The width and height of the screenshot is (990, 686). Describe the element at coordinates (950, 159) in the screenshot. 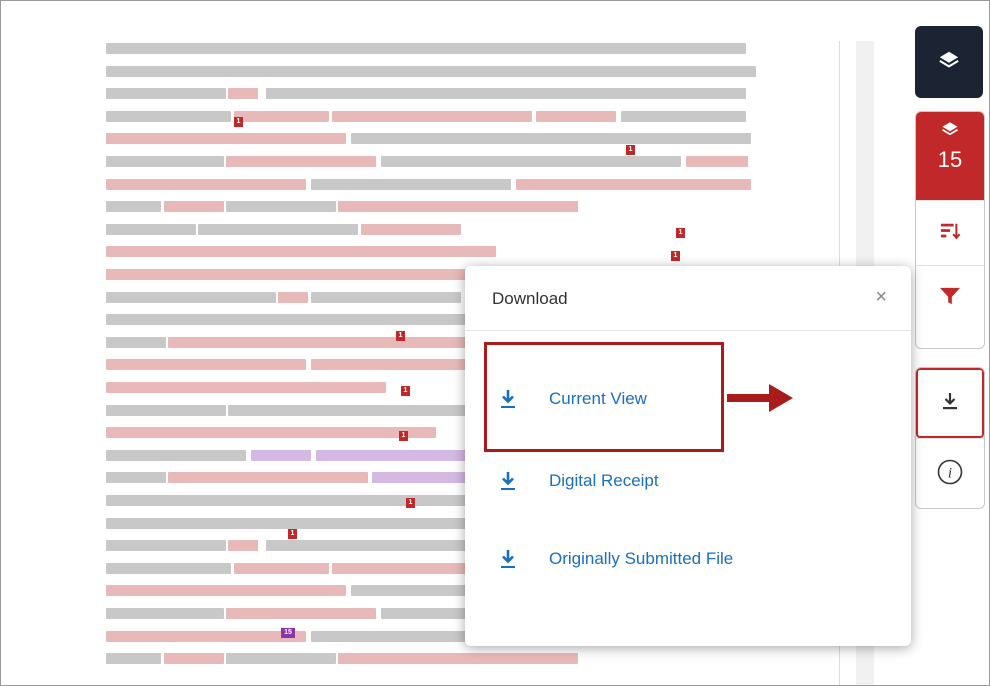

I see `match-count: 15` at that location.